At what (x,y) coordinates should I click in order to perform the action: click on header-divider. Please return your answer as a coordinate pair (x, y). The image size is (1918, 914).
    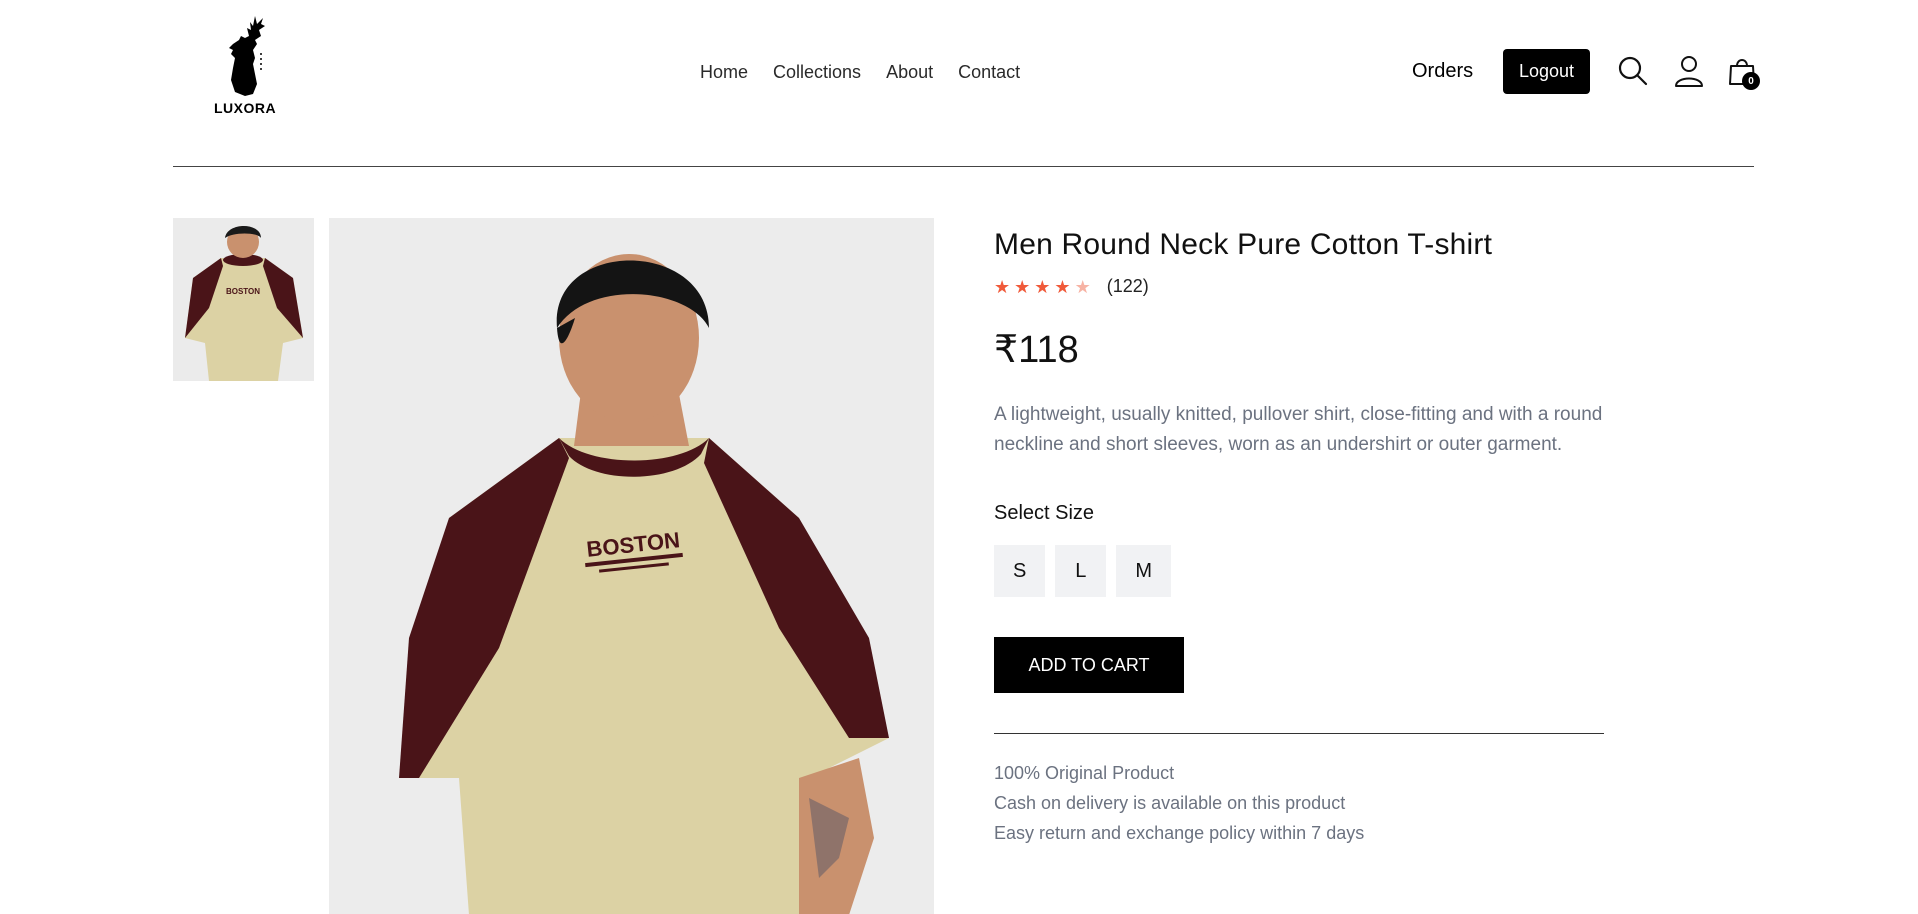
    Looking at the image, I should click on (963, 166).